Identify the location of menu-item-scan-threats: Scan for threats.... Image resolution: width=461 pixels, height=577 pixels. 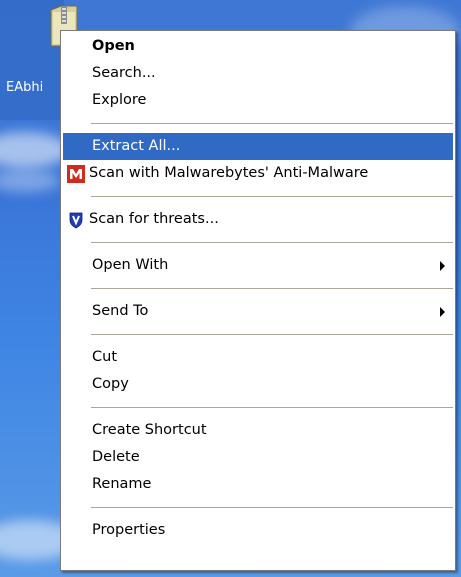
(258, 219).